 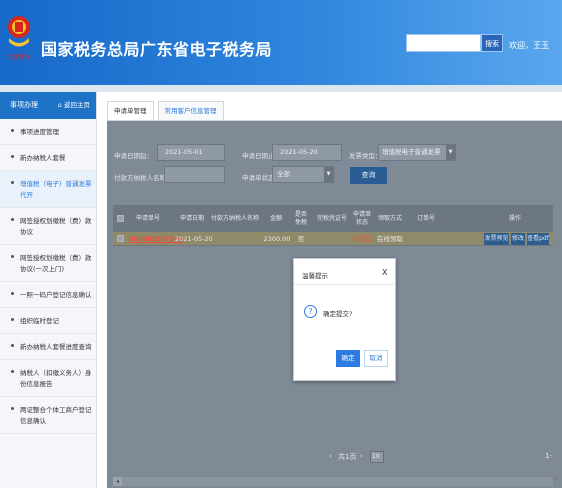 What do you see at coordinates (191, 218) in the screenshot?
I see `col-header-date: 申请日期` at bounding box center [191, 218].